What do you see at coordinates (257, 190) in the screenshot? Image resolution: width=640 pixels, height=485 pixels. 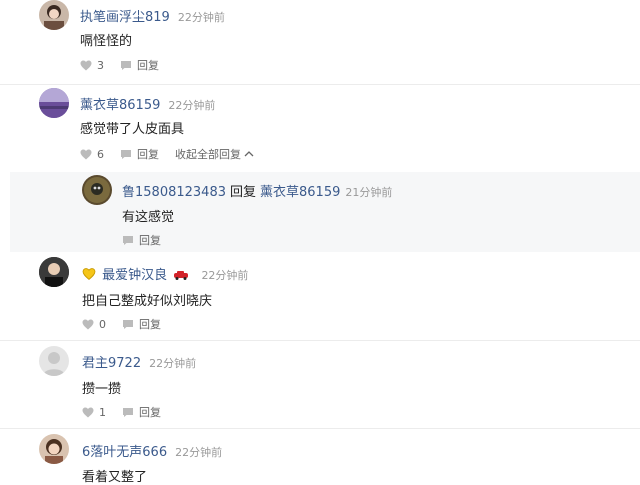 I see `reply-header: 鲁15808123483 回复 薰衣草86159 21分钟前` at bounding box center [257, 190].